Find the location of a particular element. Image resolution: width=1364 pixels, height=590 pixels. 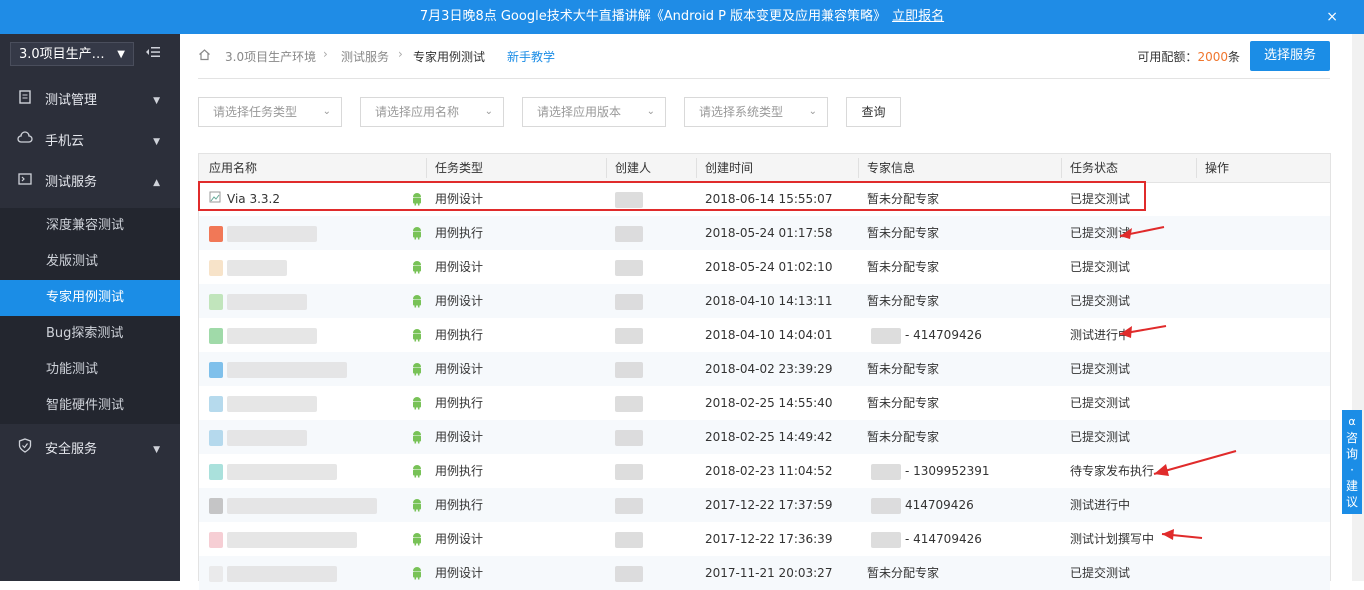

nav-test-services: 测试服务 ▲ is located at coordinates (90, 183).